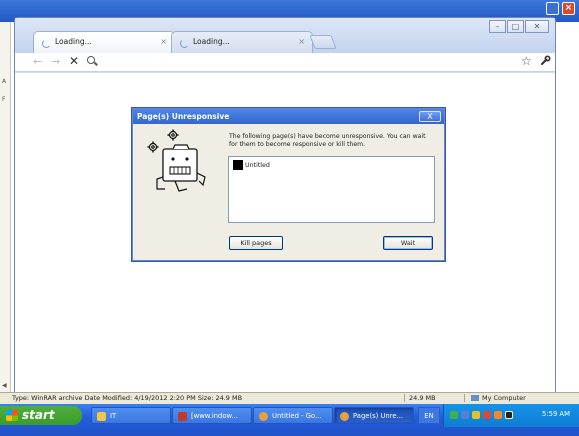 The width and height of the screenshot is (579, 436). Describe the element at coordinates (176, 160) in the screenshot. I see `sad-tab-icon` at that location.